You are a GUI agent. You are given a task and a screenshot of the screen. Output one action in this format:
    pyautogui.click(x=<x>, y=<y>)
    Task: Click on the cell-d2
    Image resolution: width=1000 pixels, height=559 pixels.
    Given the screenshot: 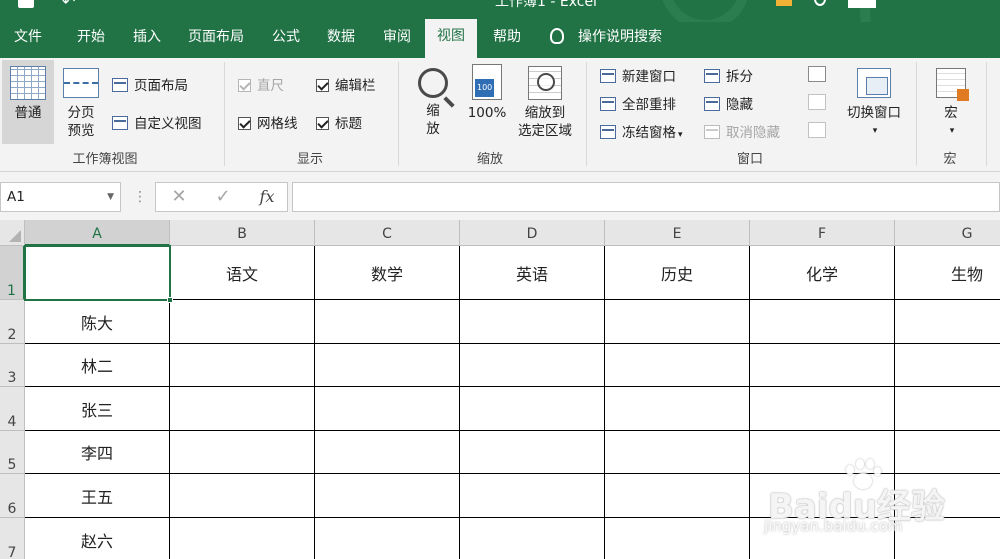 What is the action you would take?
    pyautogui.click(x=532, y=322)
    